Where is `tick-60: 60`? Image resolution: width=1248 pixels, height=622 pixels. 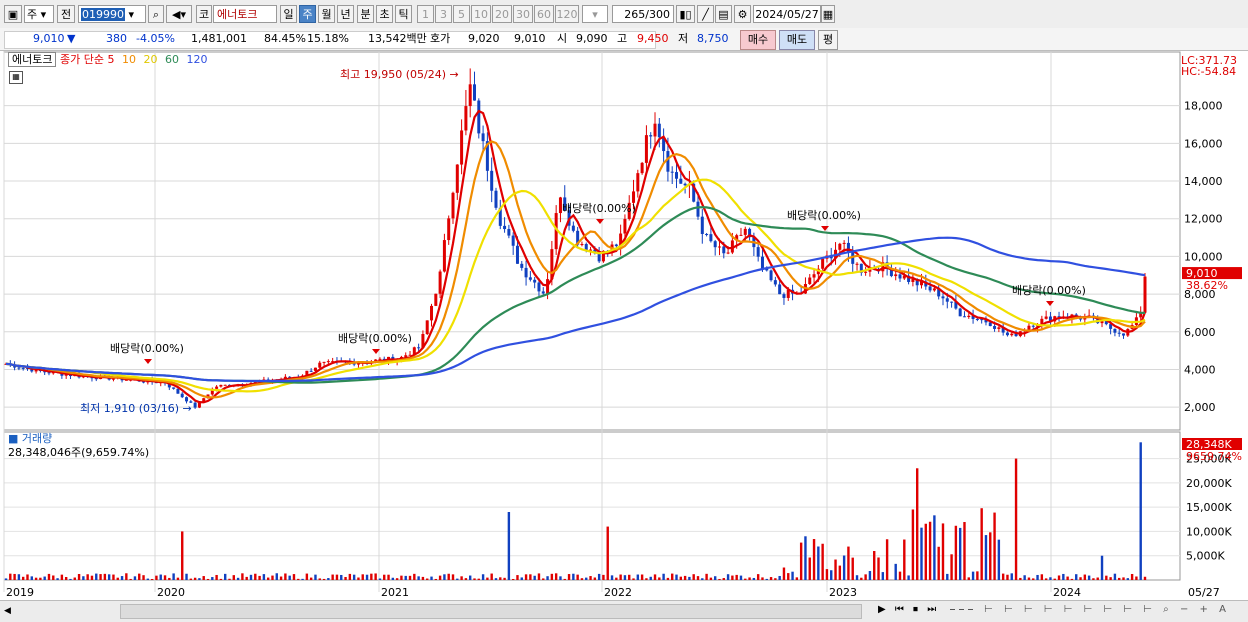
tick-60: 60 is located at coordinates (544, 14).